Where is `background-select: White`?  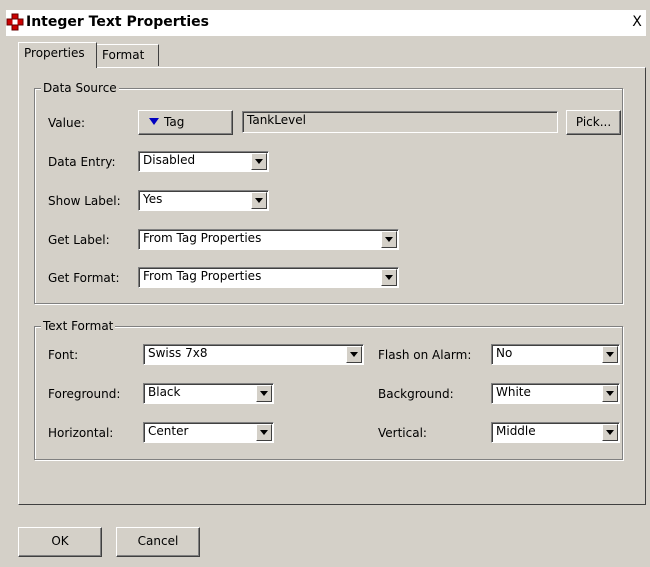 background-select: White is located at coordinates (555, 393).